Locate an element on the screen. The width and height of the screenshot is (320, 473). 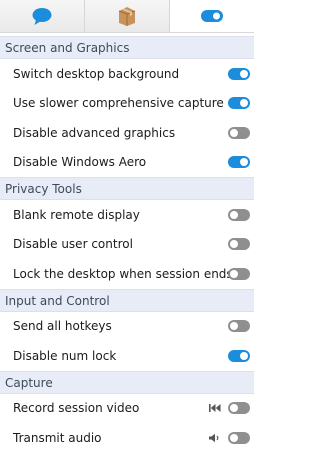
setting-label: Send all hotkeys is located at coordinates (62, 326).